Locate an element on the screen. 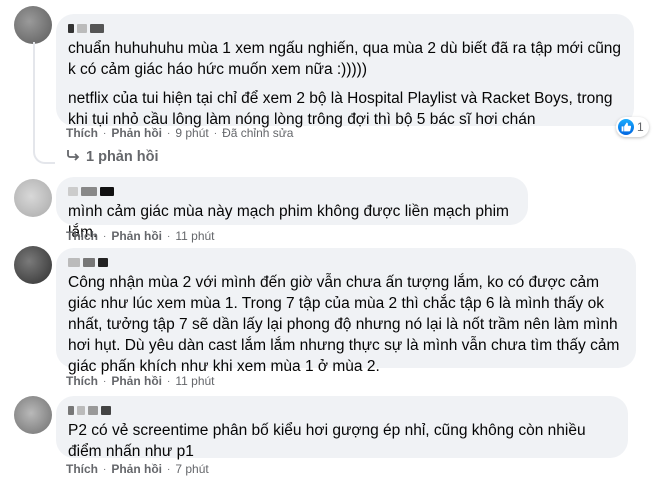 This screenshot has height=480, width=660. comment-actions: Thích · Phản hồi · 7 phút is located at coordinates (137, 469).